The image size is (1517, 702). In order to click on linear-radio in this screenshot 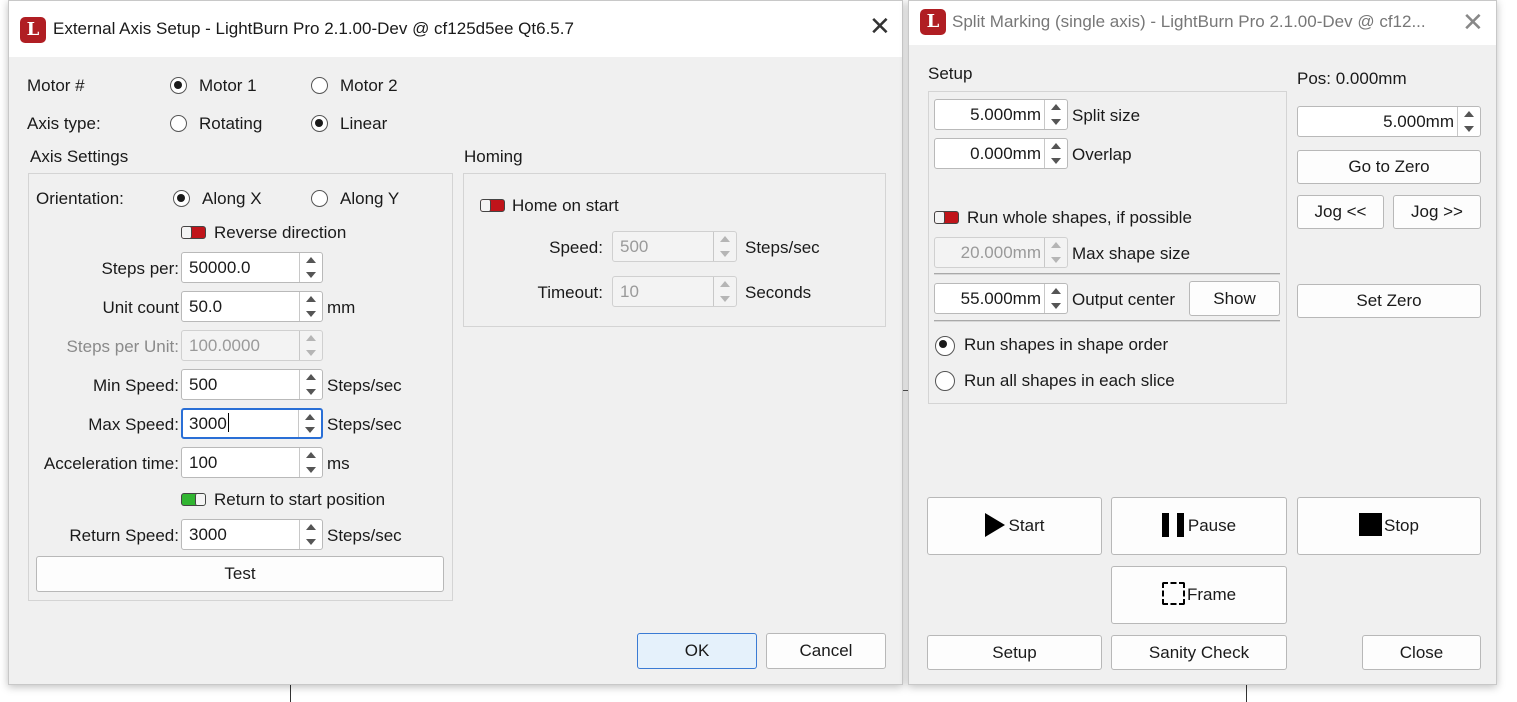, I will do `click(319, 123)`.